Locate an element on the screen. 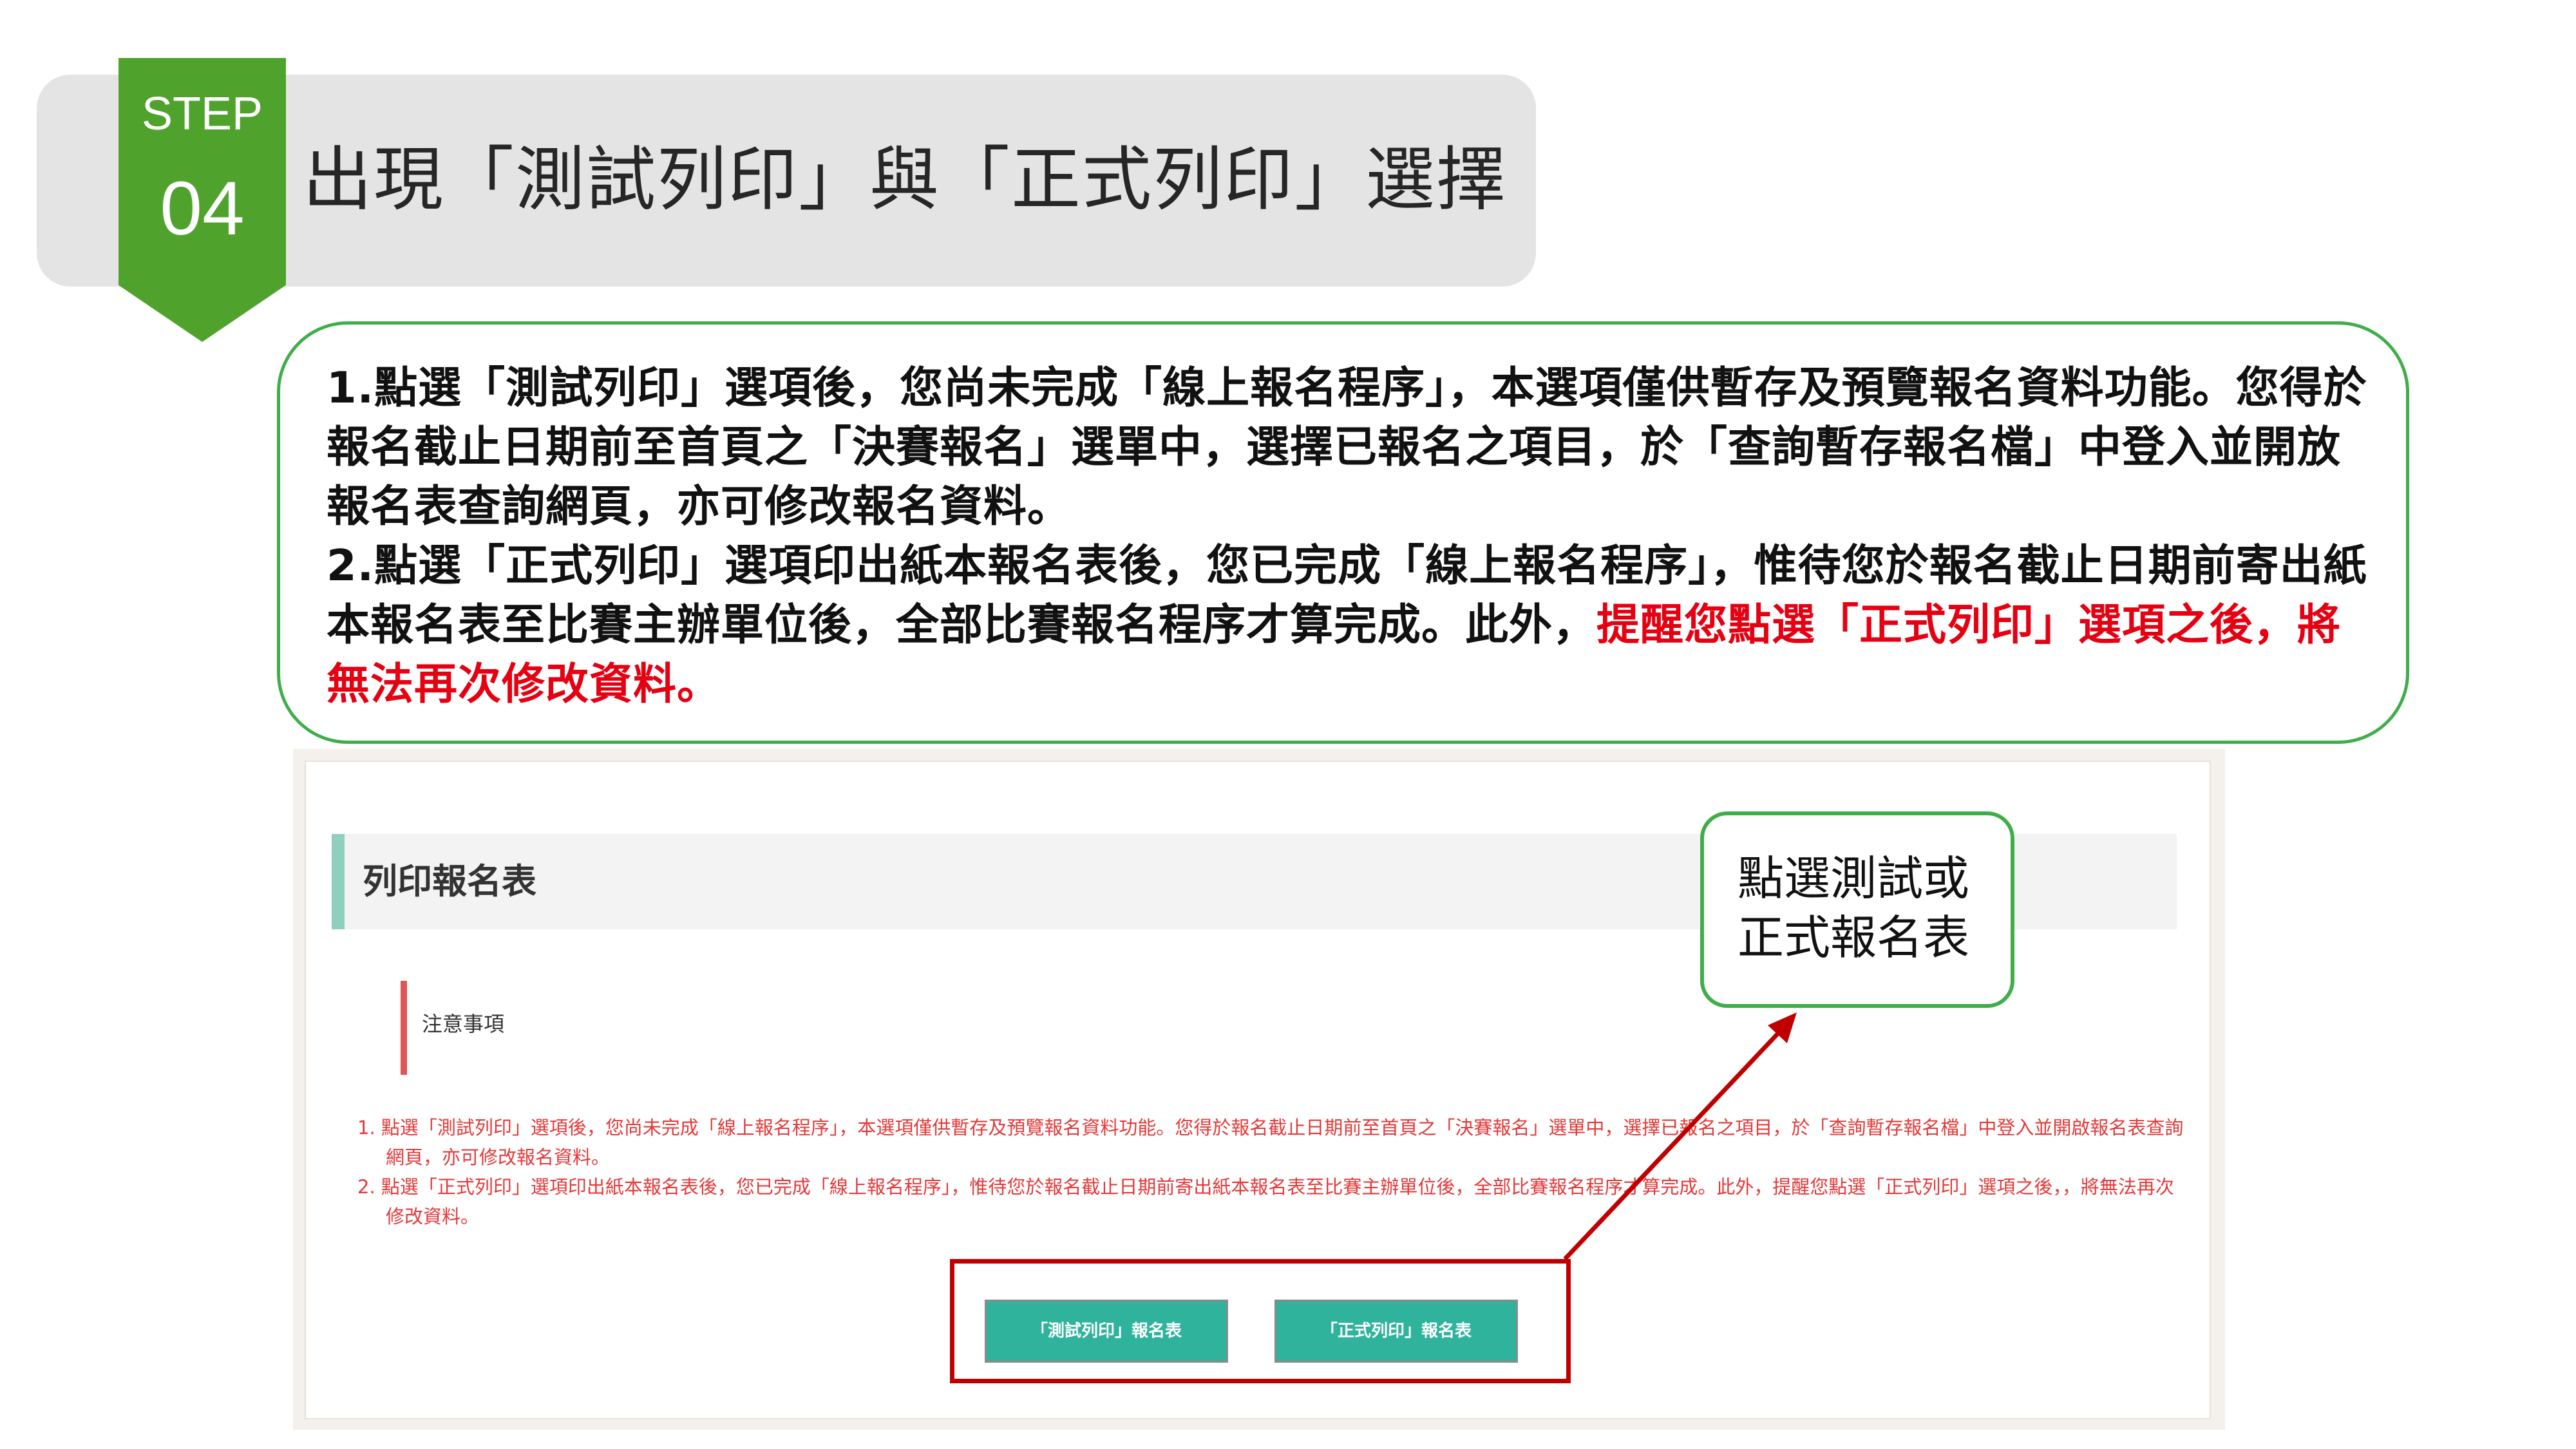 Image resolution: width=2576 pixels, height=1449 pixels. page-title: 列印報名表 is located at coordinates (449, 881).